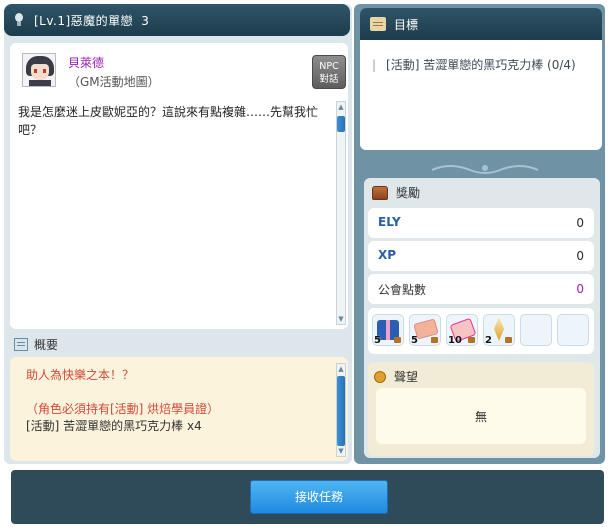 The width and height of the screenshot is (609, 527). What do you see at coordinates (114, 82) in the screenshot?
I see `npc-map: （GM活動地圖）` at bounding box center [114, 82].